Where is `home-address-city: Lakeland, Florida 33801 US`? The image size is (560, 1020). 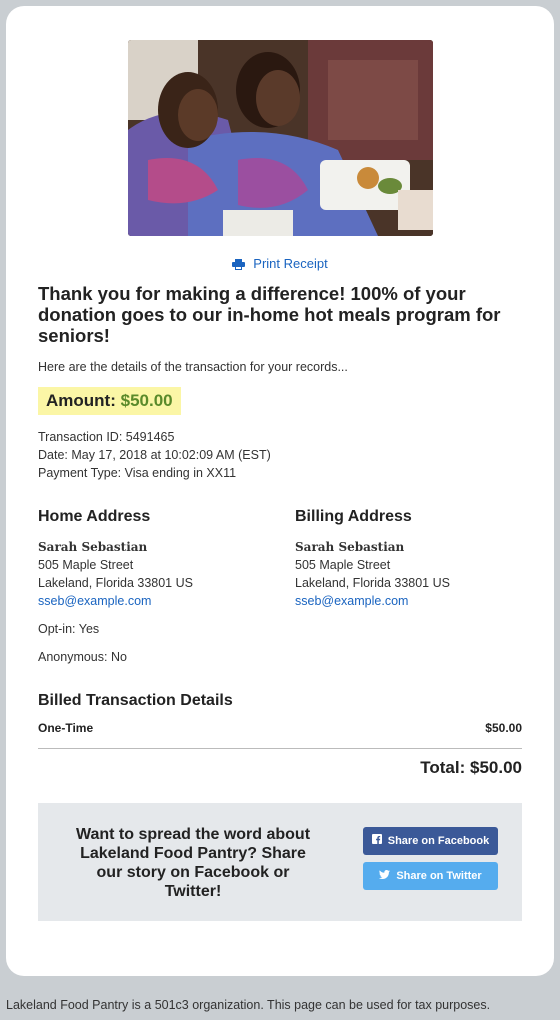
home-address-city: Lakeland, Florida 33801 US is located at coordinates (115, 583).